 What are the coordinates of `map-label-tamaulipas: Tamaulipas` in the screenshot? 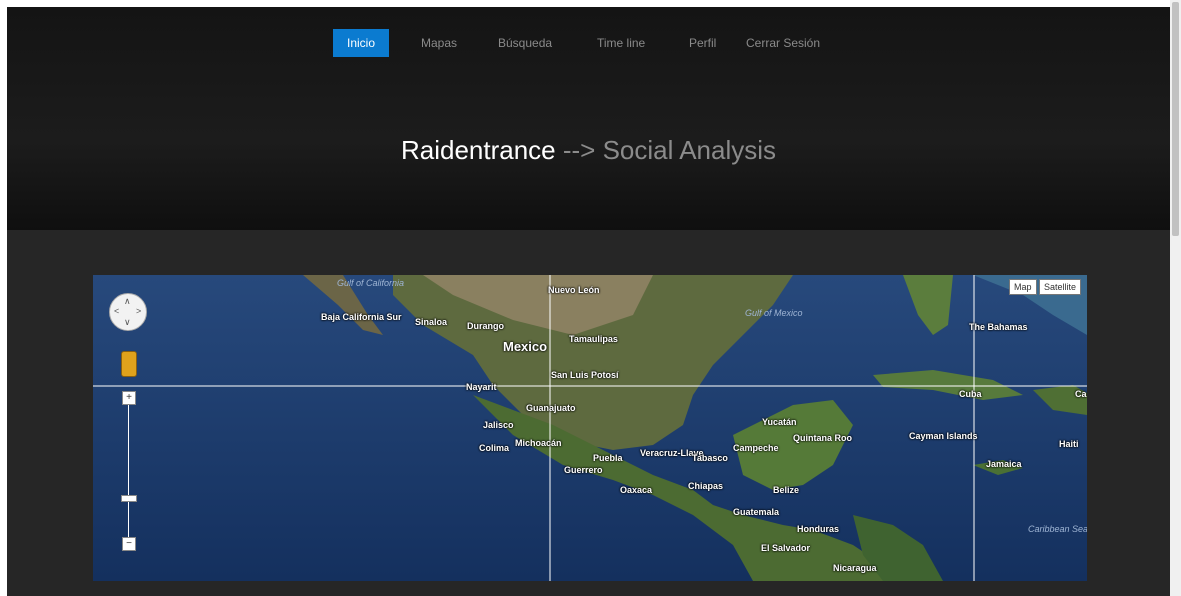 It's located at (593, 339).